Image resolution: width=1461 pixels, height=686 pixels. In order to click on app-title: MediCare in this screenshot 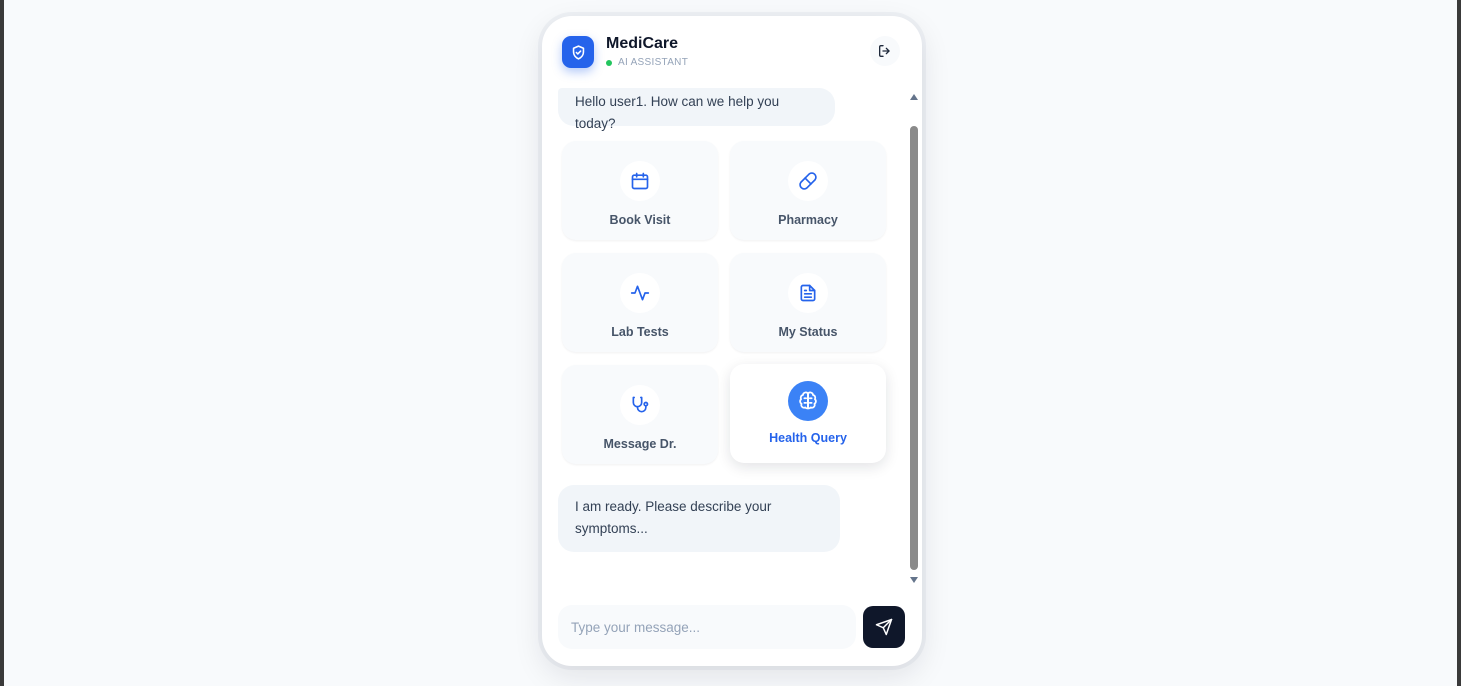, I will do `click(642, 43)`.